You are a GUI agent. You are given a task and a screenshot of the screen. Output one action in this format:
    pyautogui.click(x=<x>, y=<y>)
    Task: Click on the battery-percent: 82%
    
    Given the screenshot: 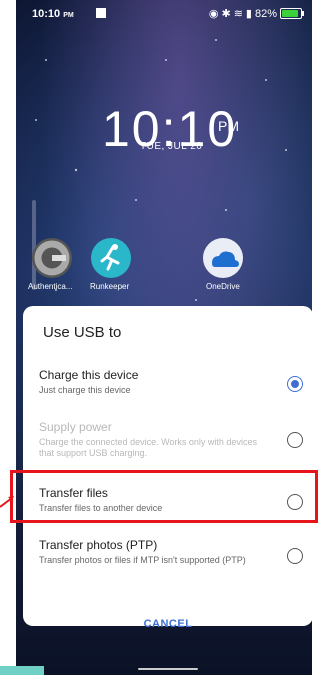 What is the action you would take?
    pyautogui.click(x=265, y=13)
    